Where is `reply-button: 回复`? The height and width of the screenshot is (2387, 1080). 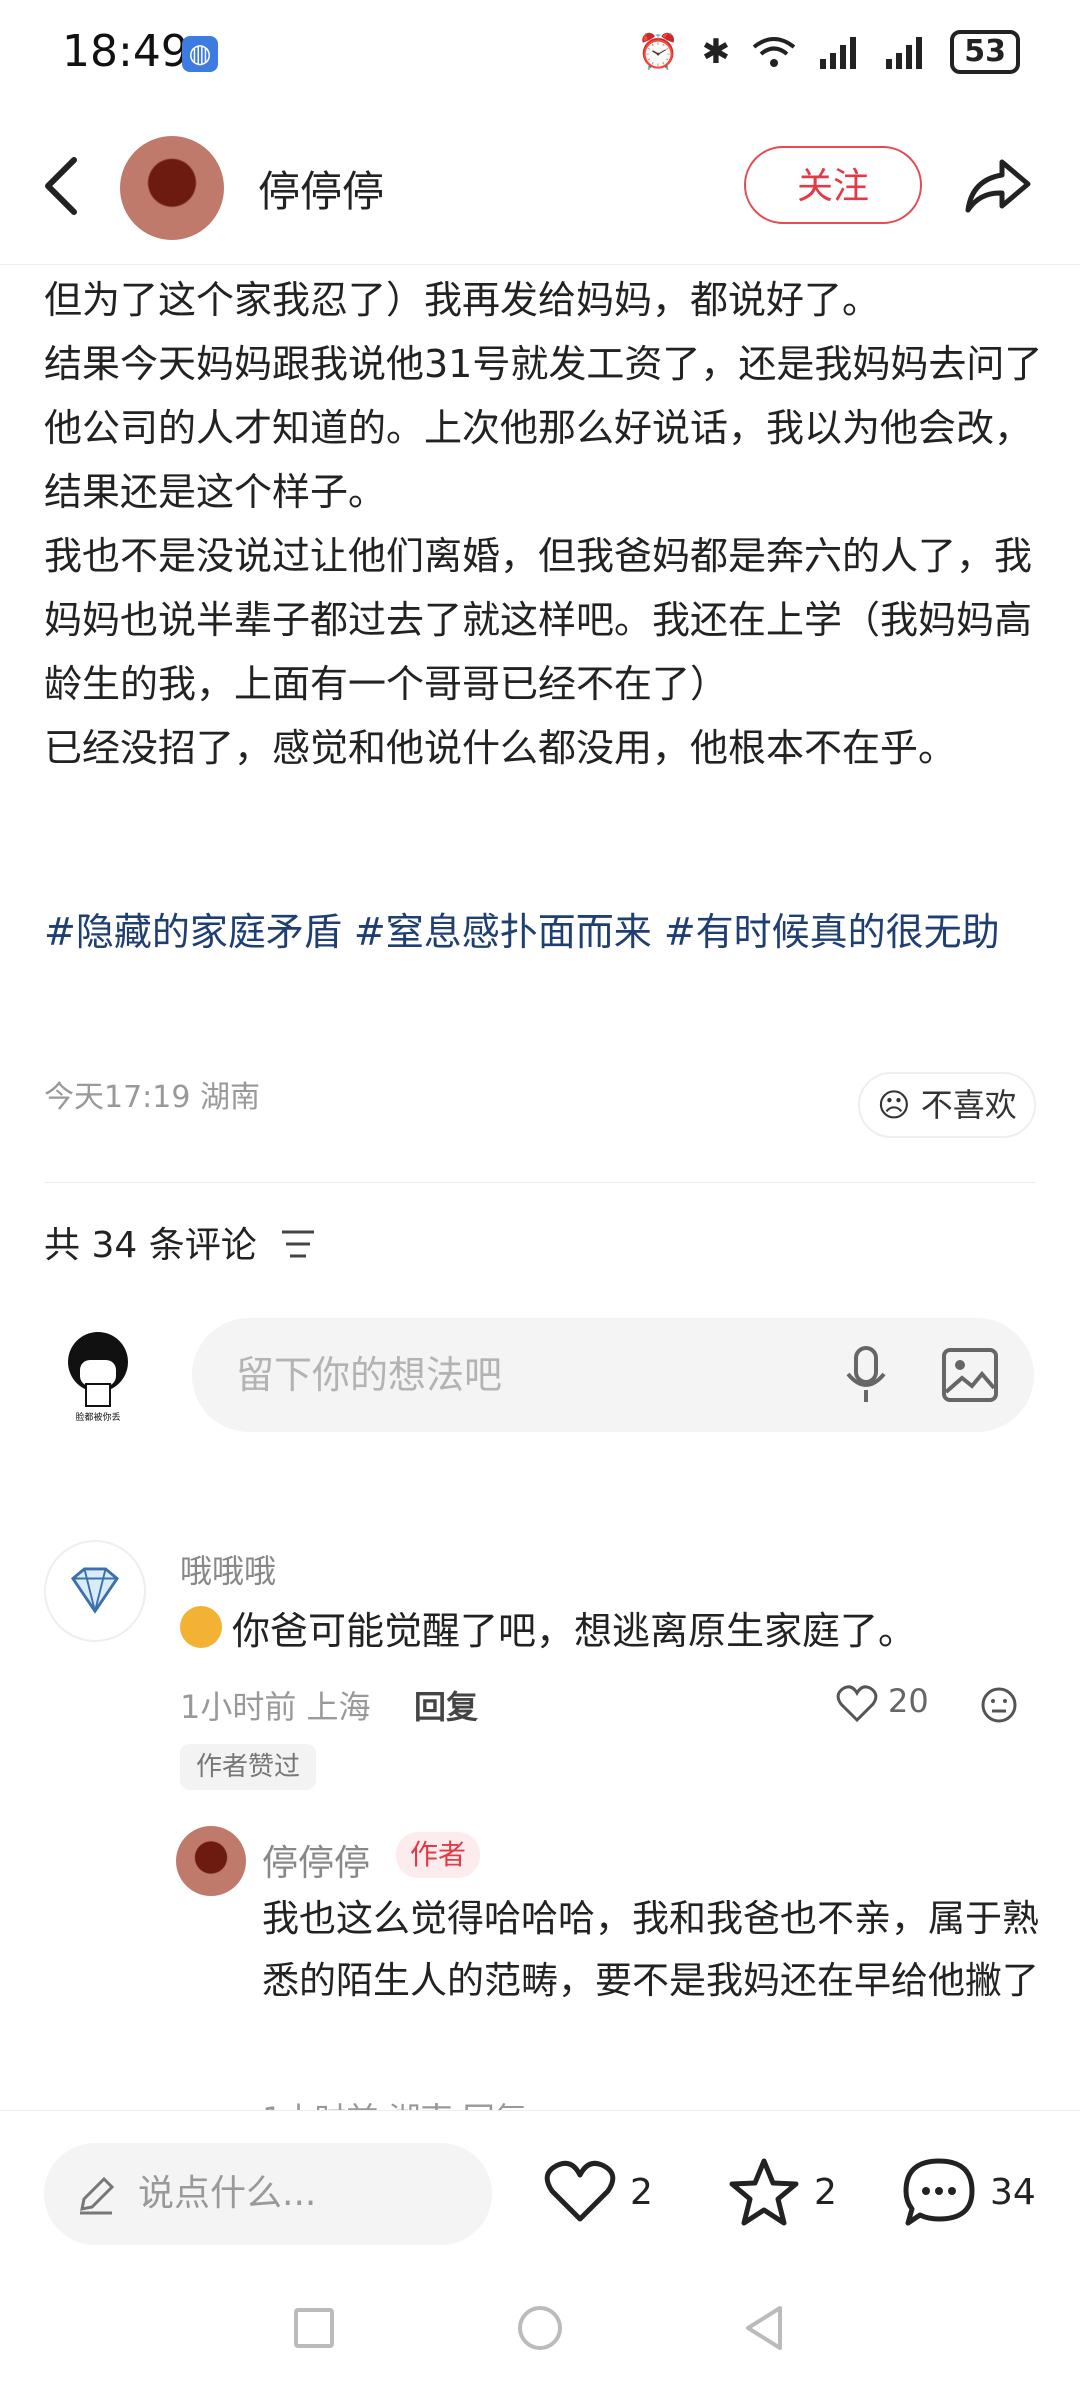
reply-button: 回复 is located at coordinates (446, 1705).